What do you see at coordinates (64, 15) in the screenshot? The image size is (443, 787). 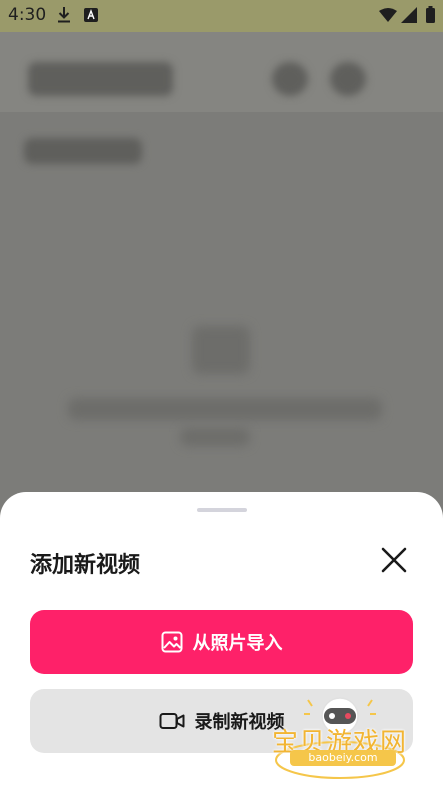 I see `download-icon` at bounding box center [64, 15].